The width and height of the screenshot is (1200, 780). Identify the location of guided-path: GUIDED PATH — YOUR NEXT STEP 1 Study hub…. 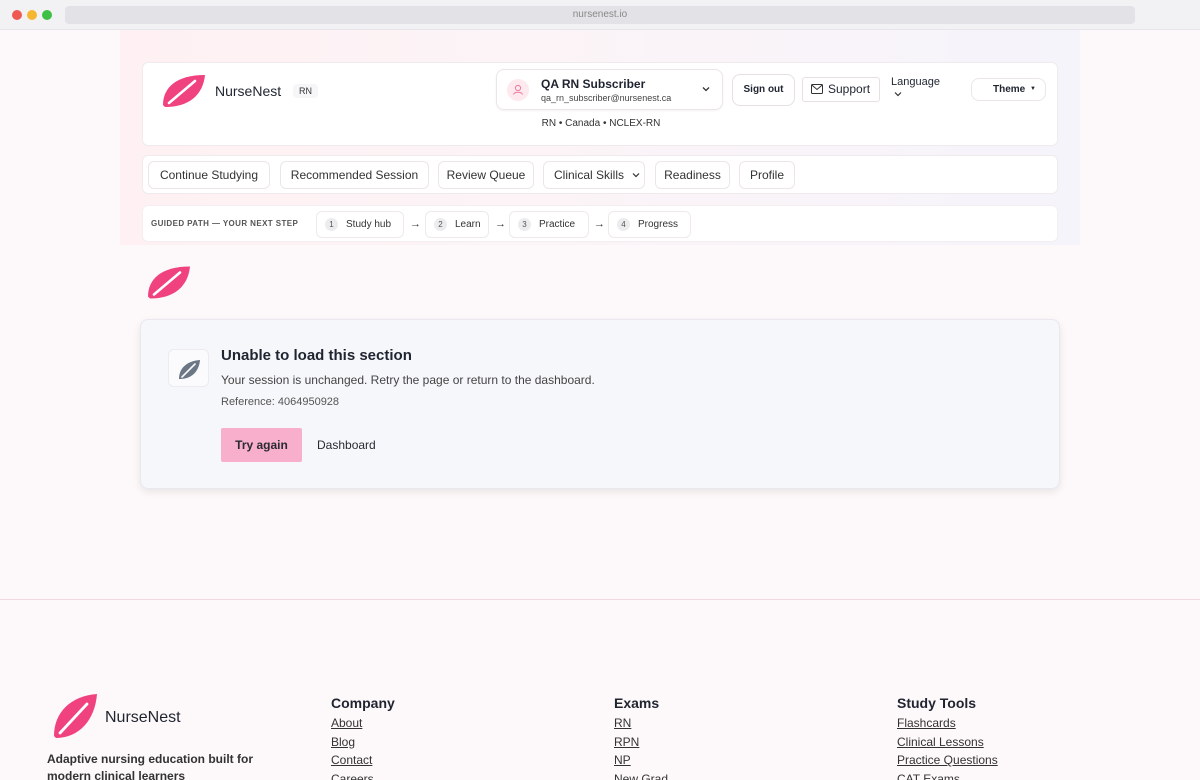
(600, 223).